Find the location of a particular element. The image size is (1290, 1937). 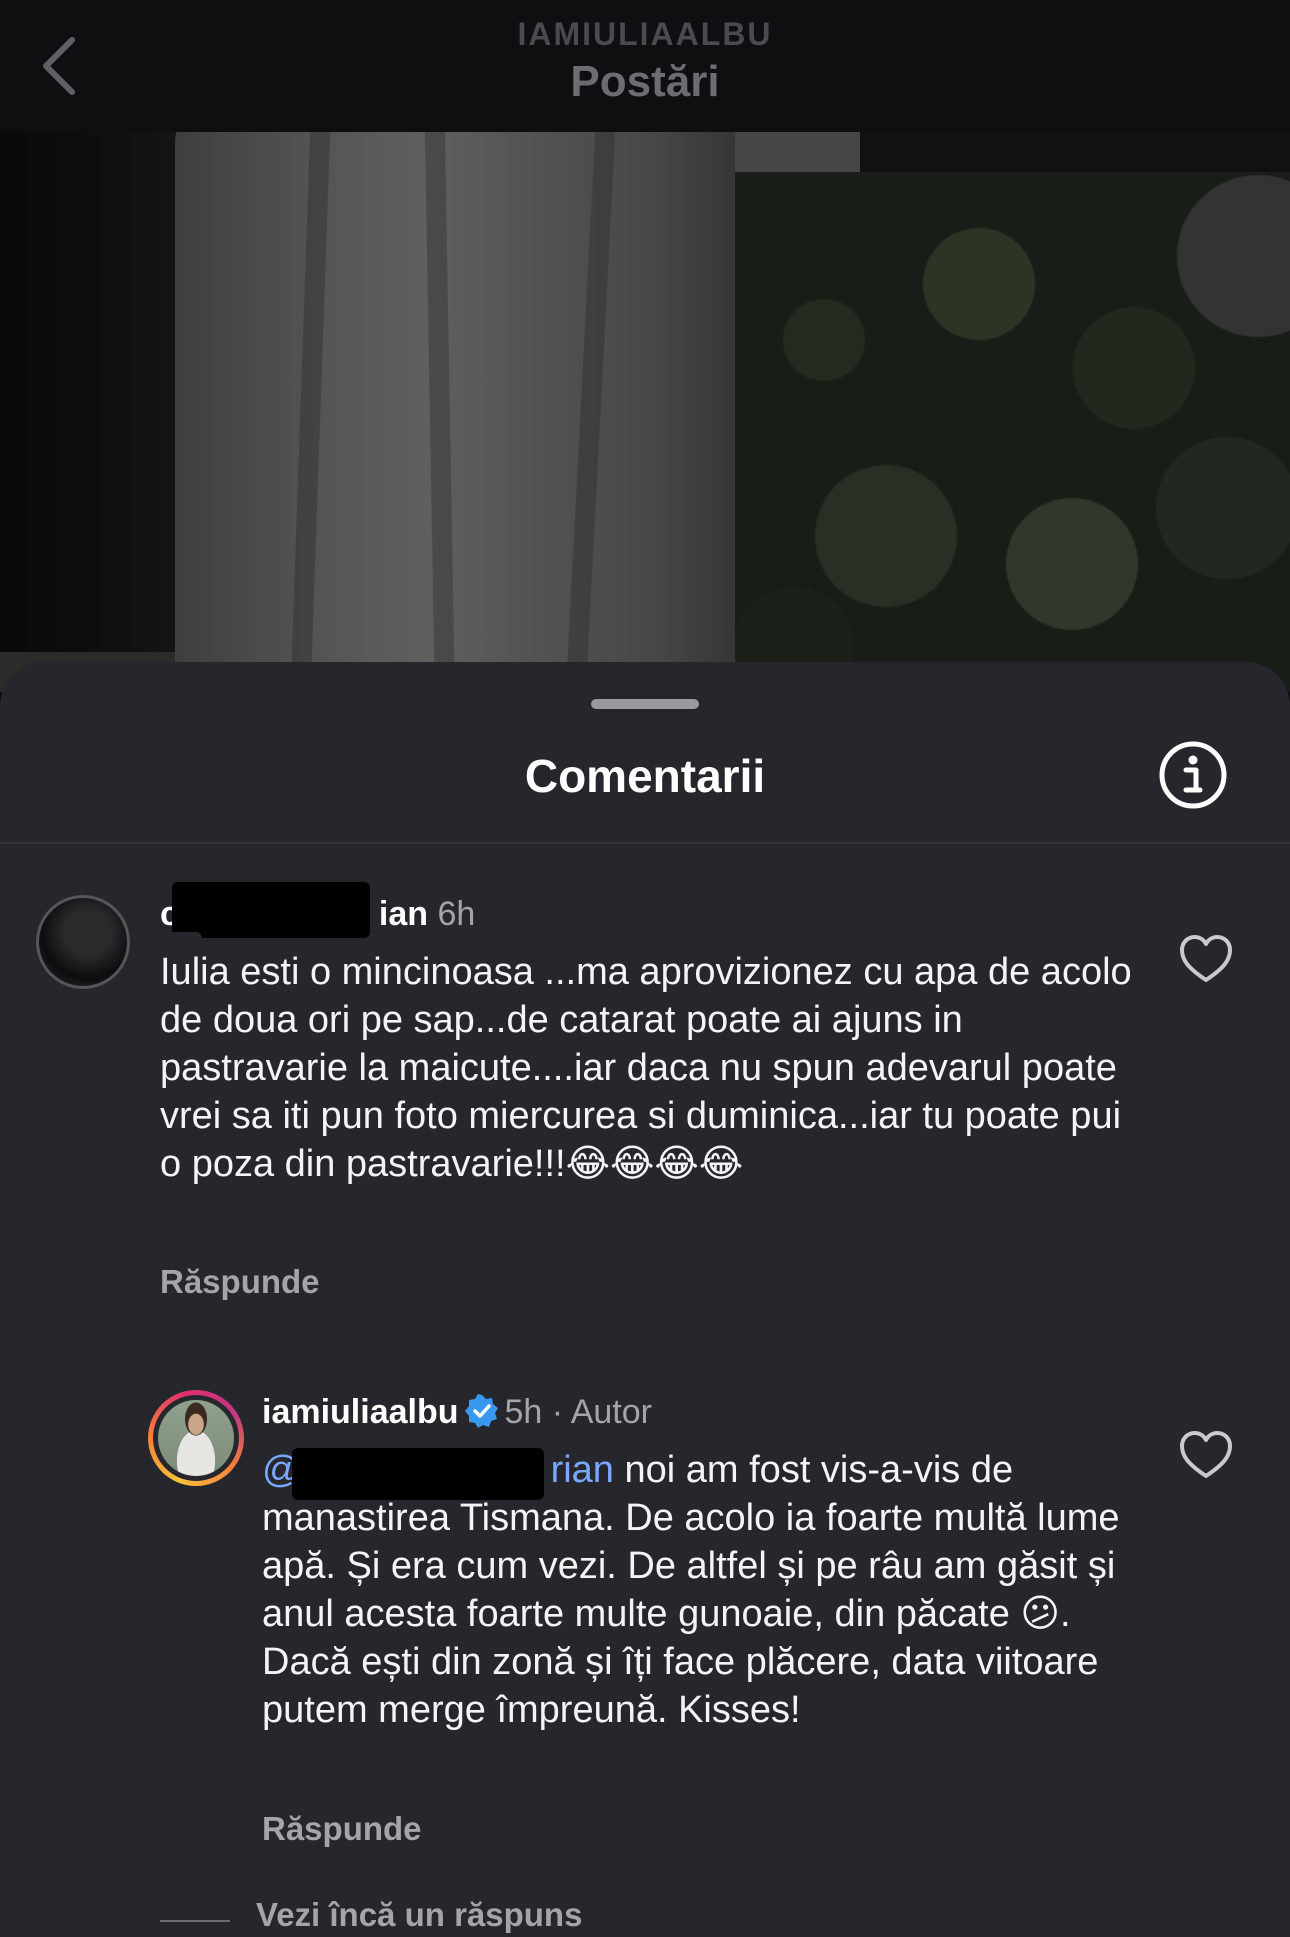

mention-end: rian is located at coordinates (582, 1470).